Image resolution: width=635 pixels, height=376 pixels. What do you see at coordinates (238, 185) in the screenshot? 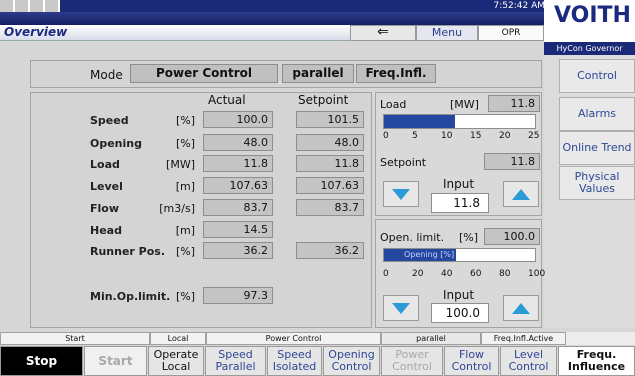
I see `actual-level: 107.63` at bounding box center [238, 185].